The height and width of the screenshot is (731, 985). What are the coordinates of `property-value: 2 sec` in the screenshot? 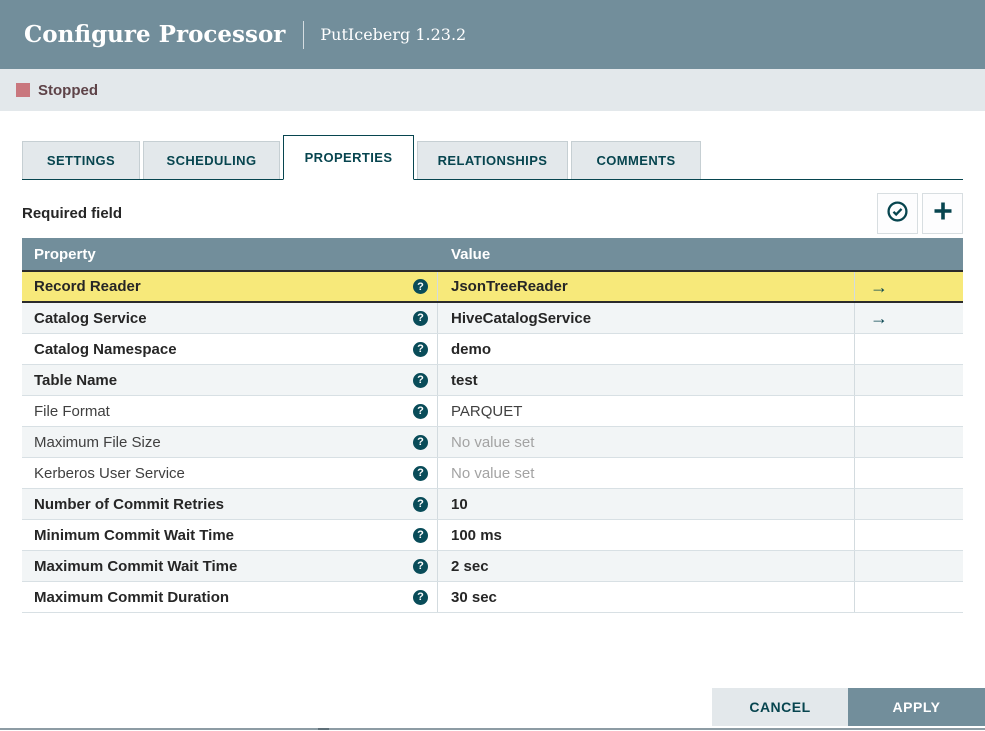 It's located at (470, 566).